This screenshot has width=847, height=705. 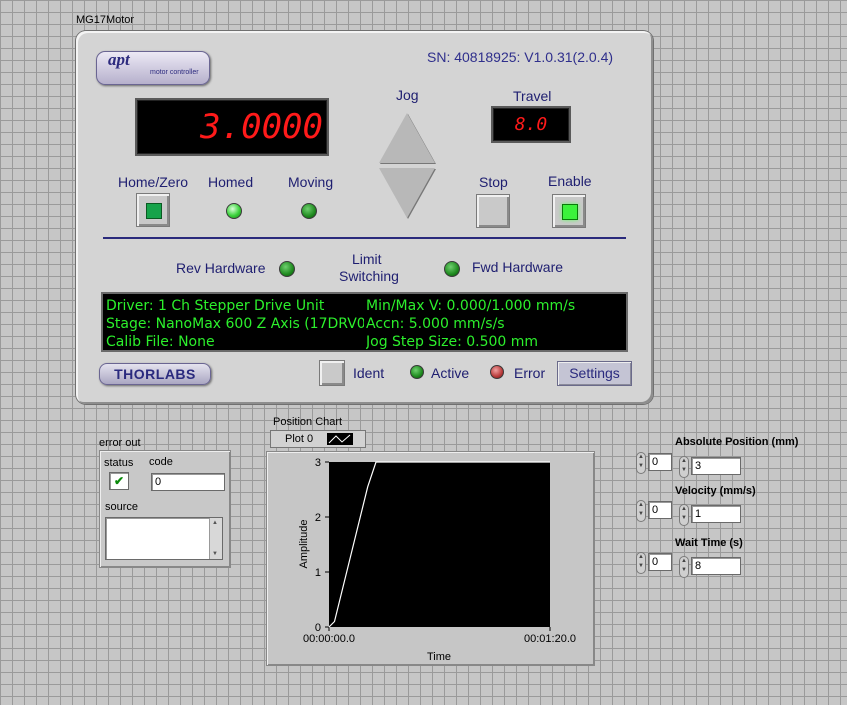 What do you see at coordinates (153, 182) in the screenshot?
I see `home-zero-label: Home/Zero` at bounding box center [153, 182].